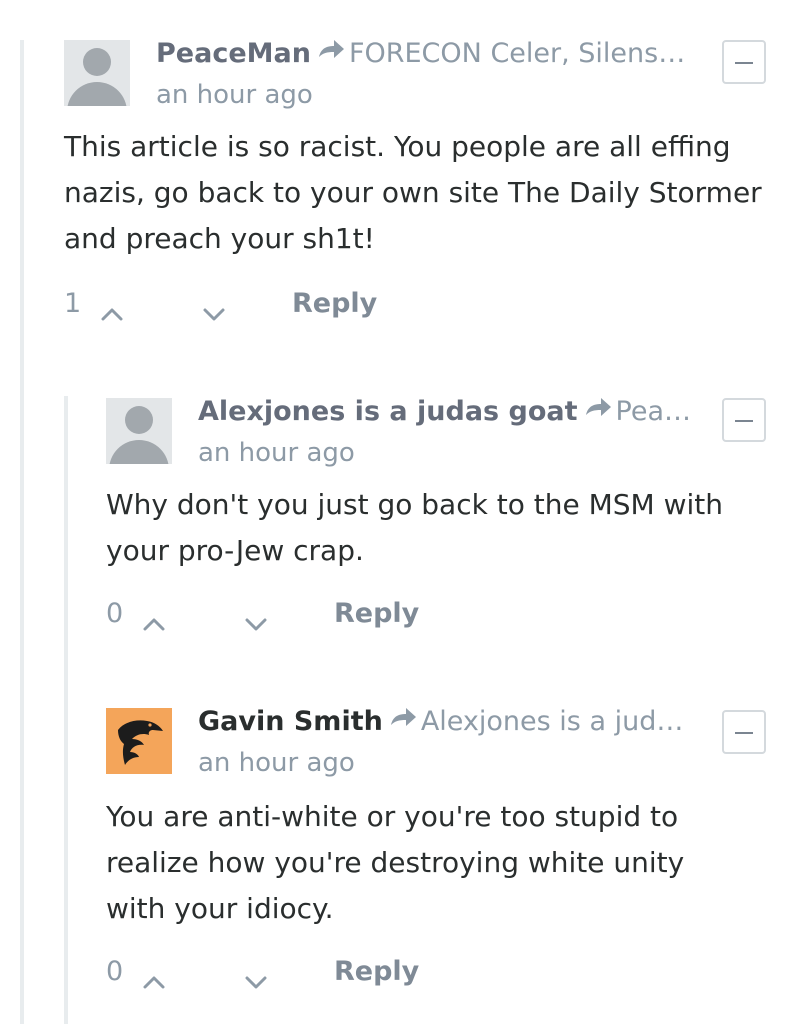 Image resolution: width=792 pixels, height=1024 pixels. Describe the element at coordinates (233, 53) in the screenshot. I see `author-name: PeaceMan` at that location.